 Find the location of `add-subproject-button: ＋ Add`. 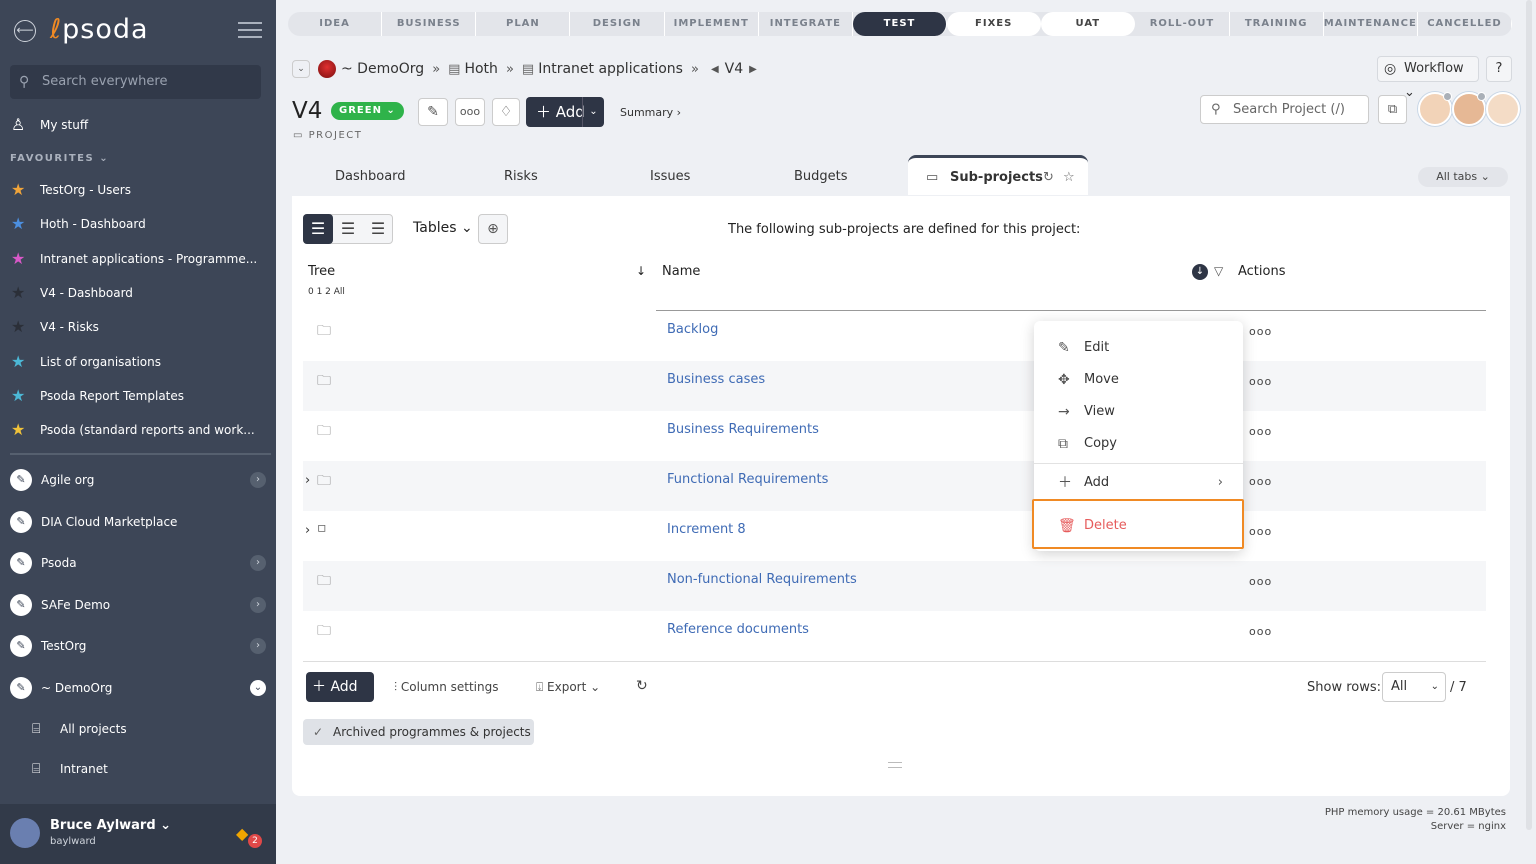

add-subproject-button: ＋ Add is located at coordinates (340, 687).